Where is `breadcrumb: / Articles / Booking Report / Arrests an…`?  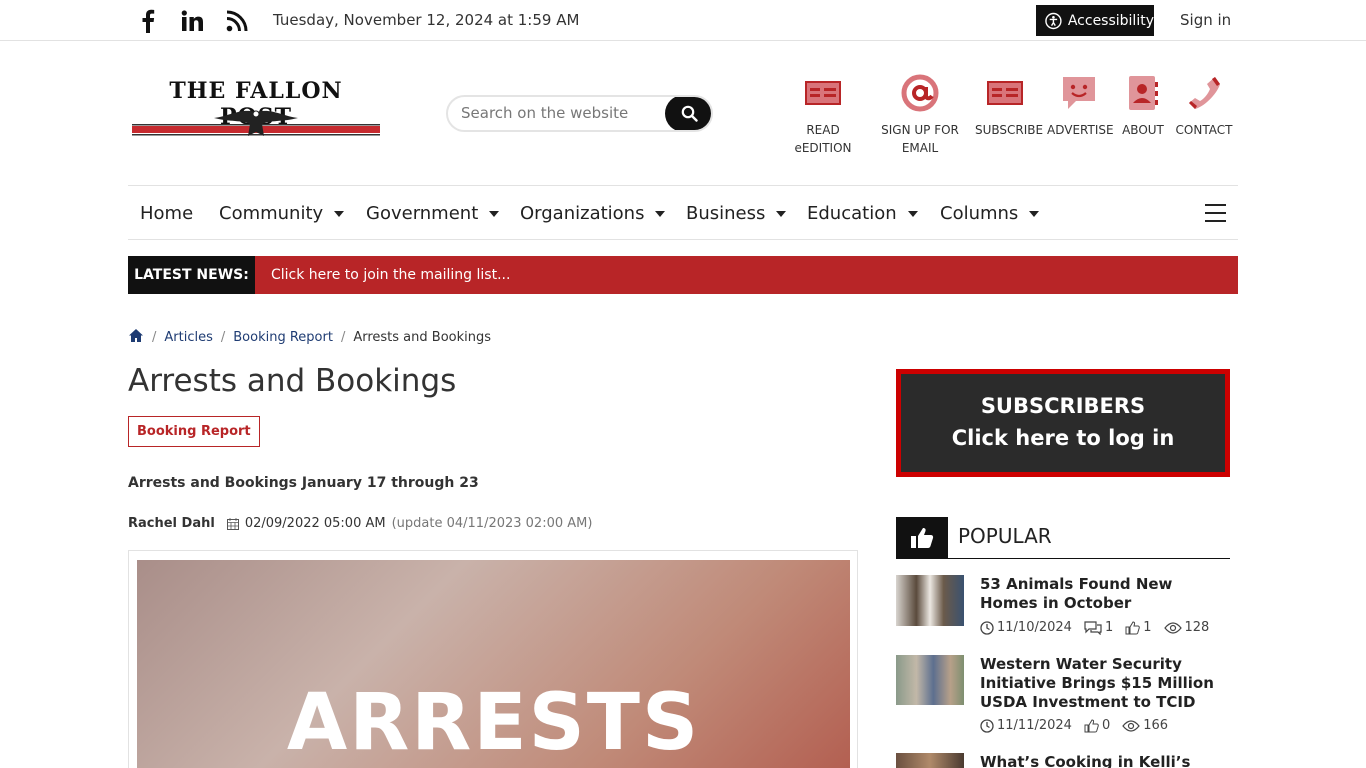
breadcrumb: / Articles / Booking Report / Arrests an… is located at coordinates (309, 337).